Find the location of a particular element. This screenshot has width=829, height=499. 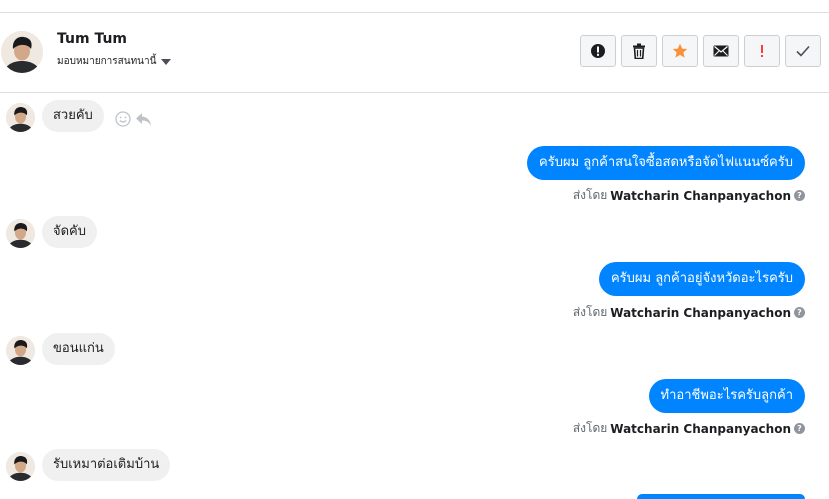

caret-down-icon is located at coordinates (166, 61).